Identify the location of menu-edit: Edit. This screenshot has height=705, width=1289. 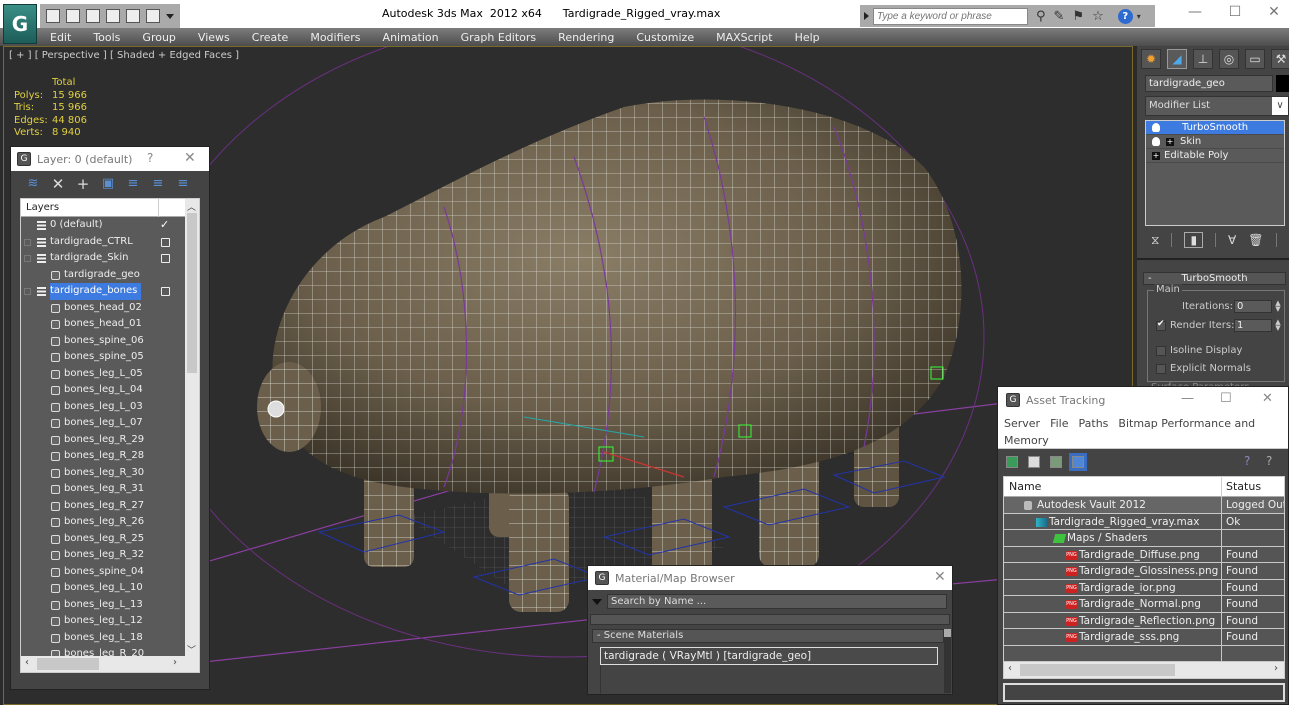
(60, 37).